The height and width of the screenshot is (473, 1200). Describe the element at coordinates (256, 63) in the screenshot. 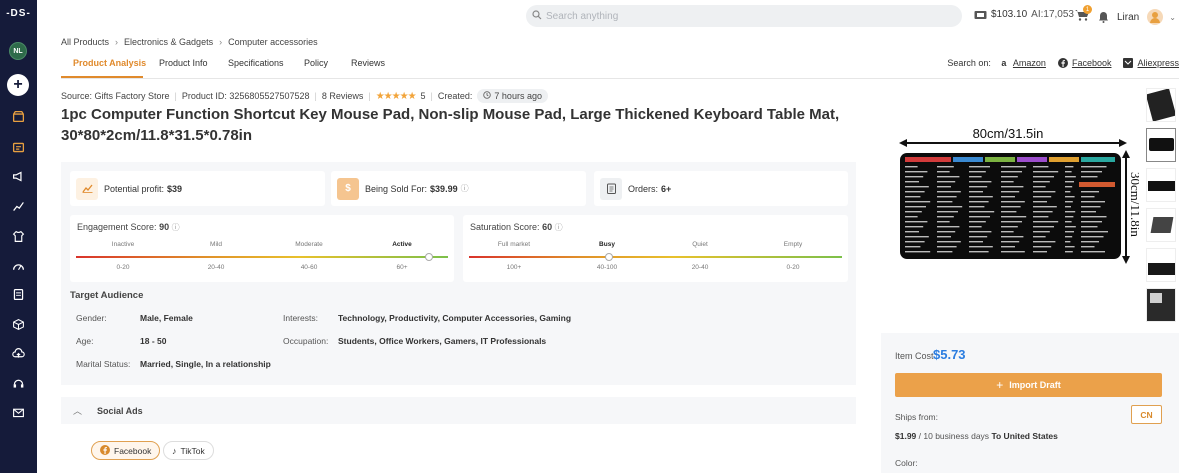

I see `tab-specifications: Specifications` at that location.